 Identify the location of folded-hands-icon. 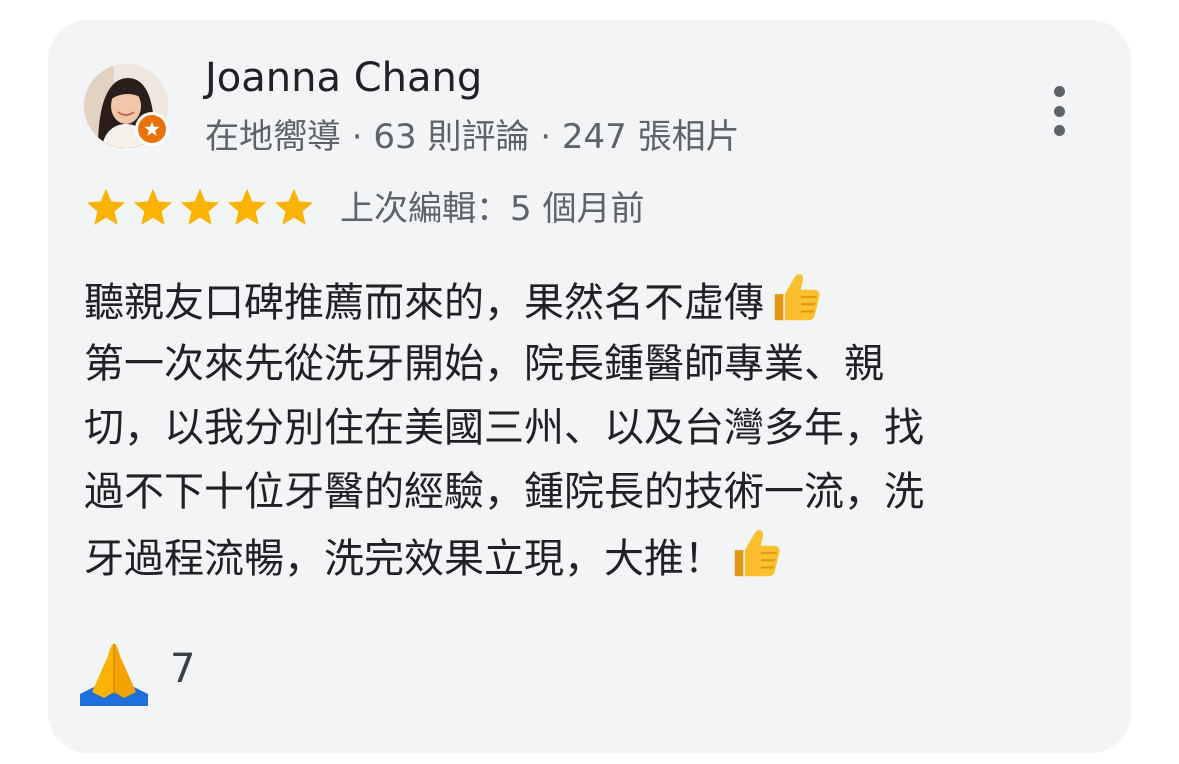
(114, 674).